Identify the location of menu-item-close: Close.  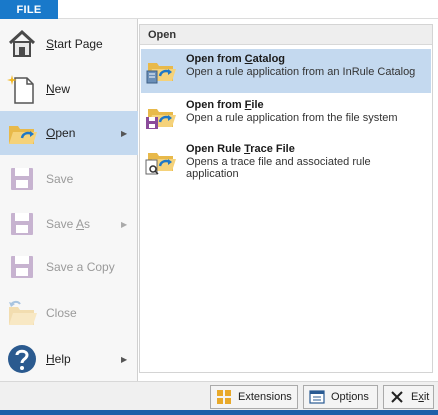
(69, 313).